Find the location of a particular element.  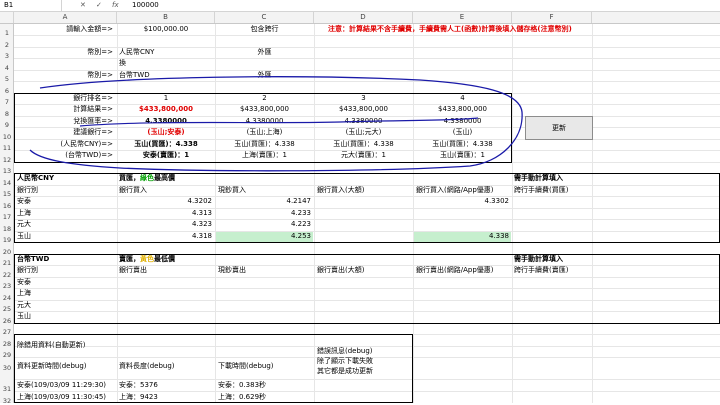

row-num: 1 is located at coordinates (7, 33).